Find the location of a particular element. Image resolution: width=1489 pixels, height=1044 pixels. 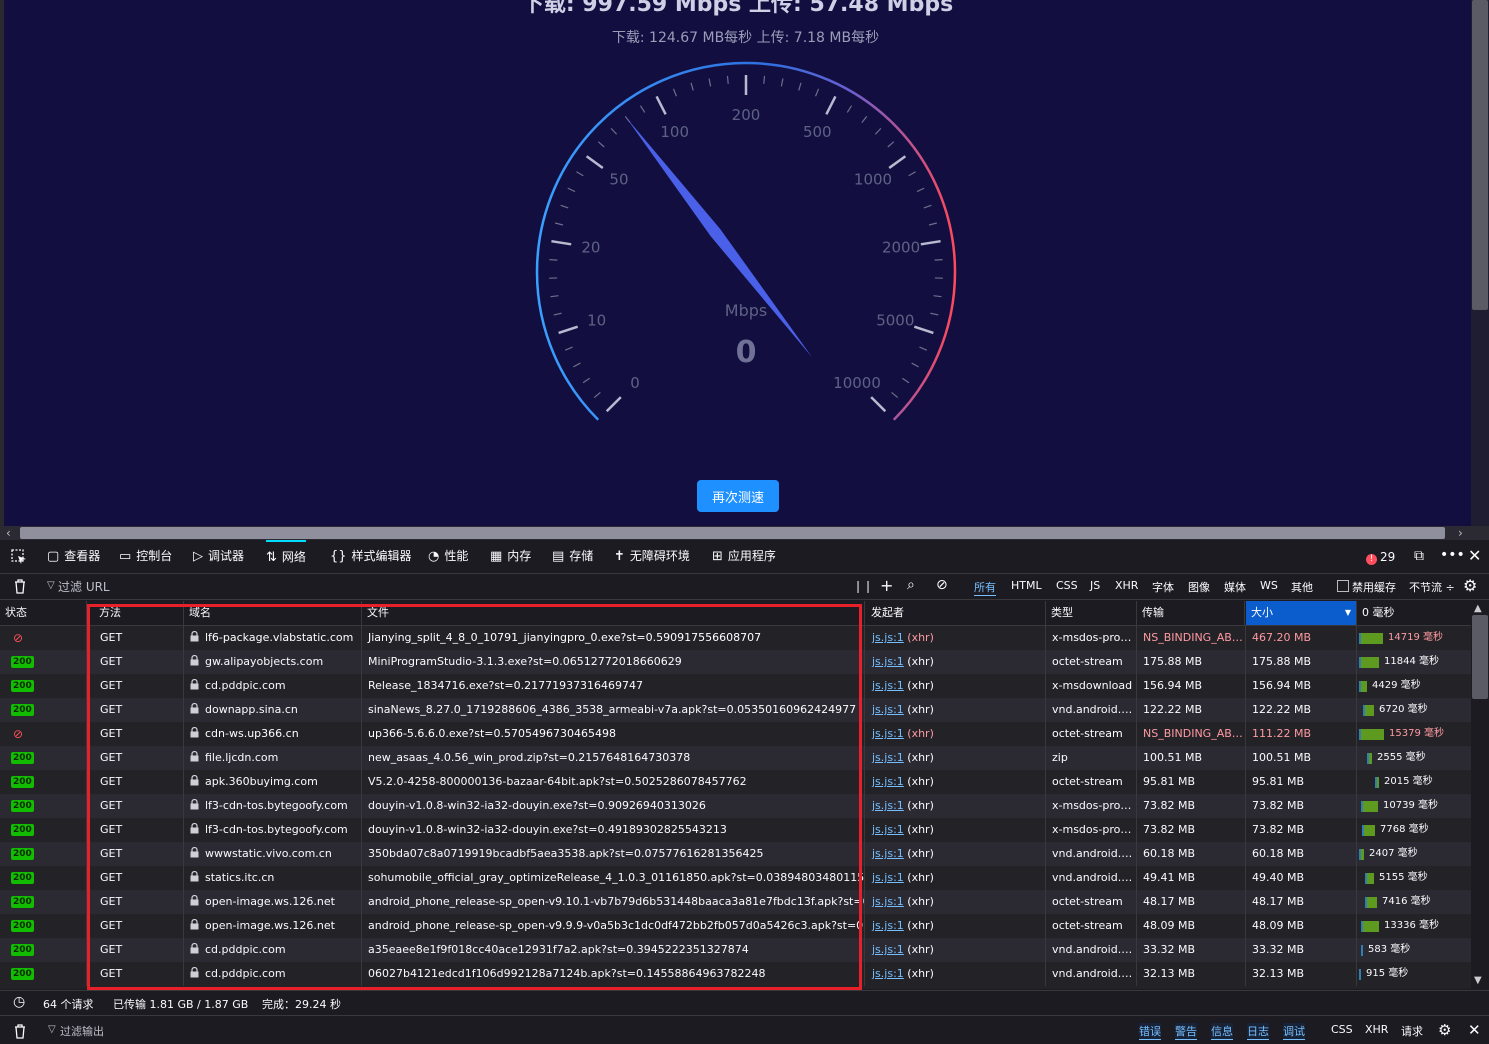

console-extra-2: 请求 is located at coordinates (1412, 1031).